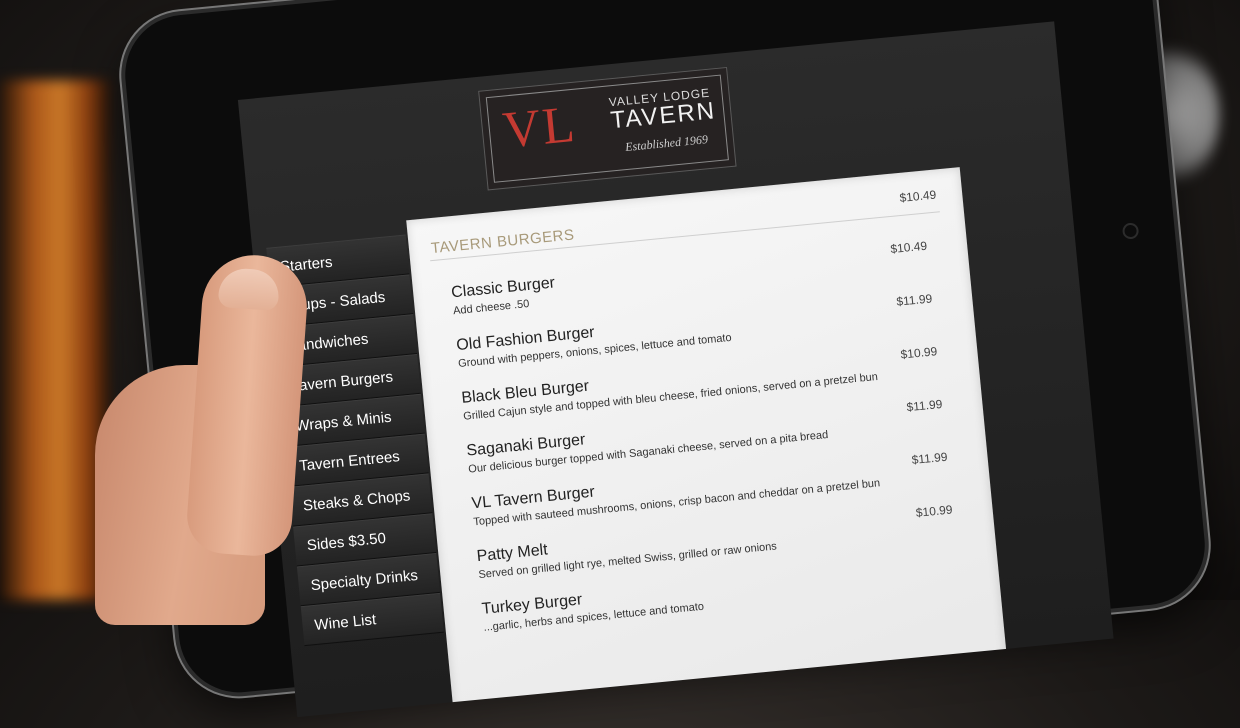 The width and height of the screenshot is (1240, 728). Describe the element at coordinates (1130, 231) in the screenshot. I see `home-button` at that location.